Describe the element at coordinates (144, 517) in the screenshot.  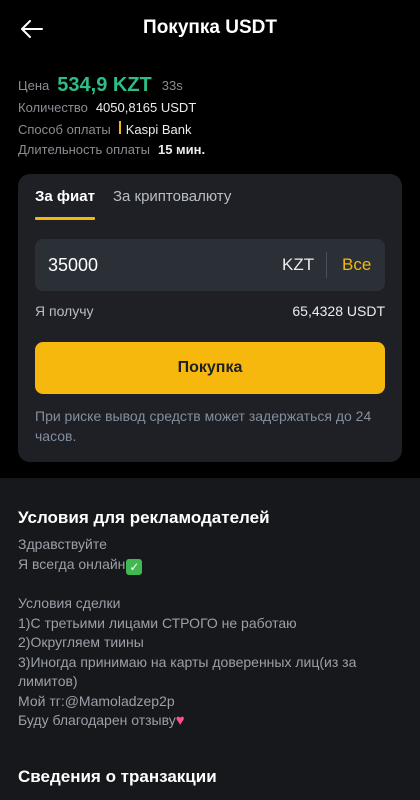
I see `terms-title: Условия для рекламодателей` at that location.